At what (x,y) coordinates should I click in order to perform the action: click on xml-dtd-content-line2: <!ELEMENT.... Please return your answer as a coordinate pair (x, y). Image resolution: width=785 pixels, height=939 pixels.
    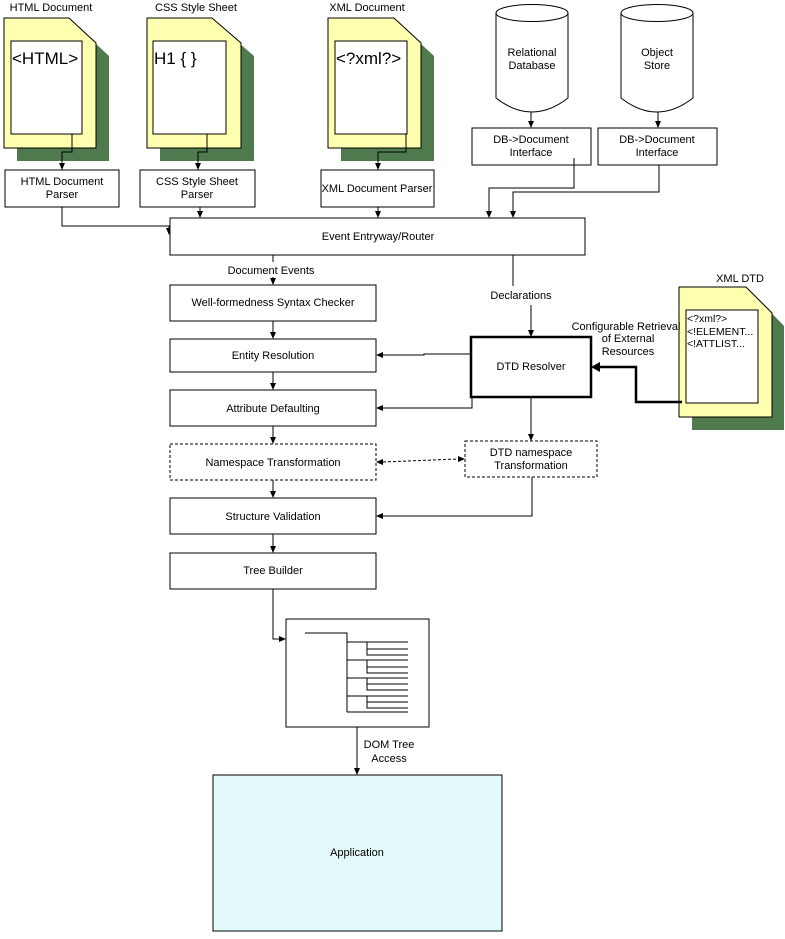
    Looking at the image, I should click on (720, 332).